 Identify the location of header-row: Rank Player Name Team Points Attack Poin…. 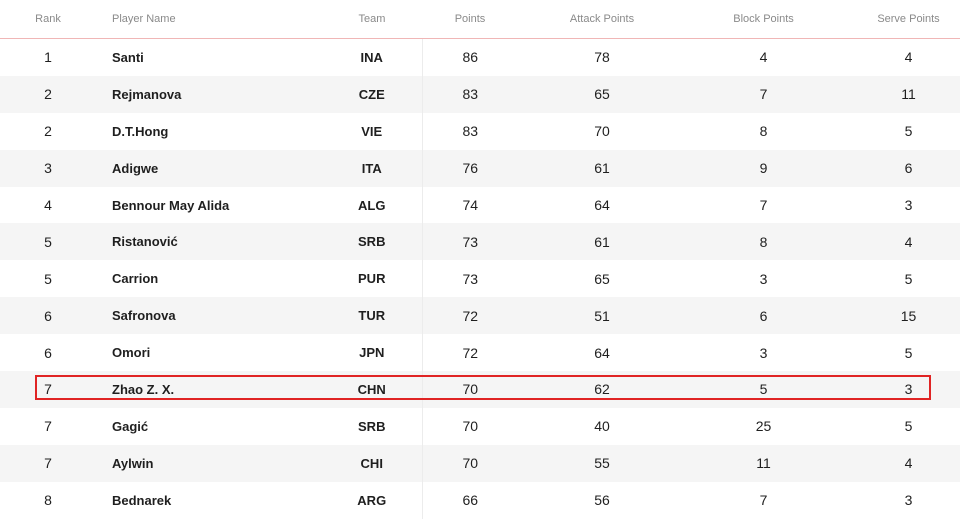
(480, 19).